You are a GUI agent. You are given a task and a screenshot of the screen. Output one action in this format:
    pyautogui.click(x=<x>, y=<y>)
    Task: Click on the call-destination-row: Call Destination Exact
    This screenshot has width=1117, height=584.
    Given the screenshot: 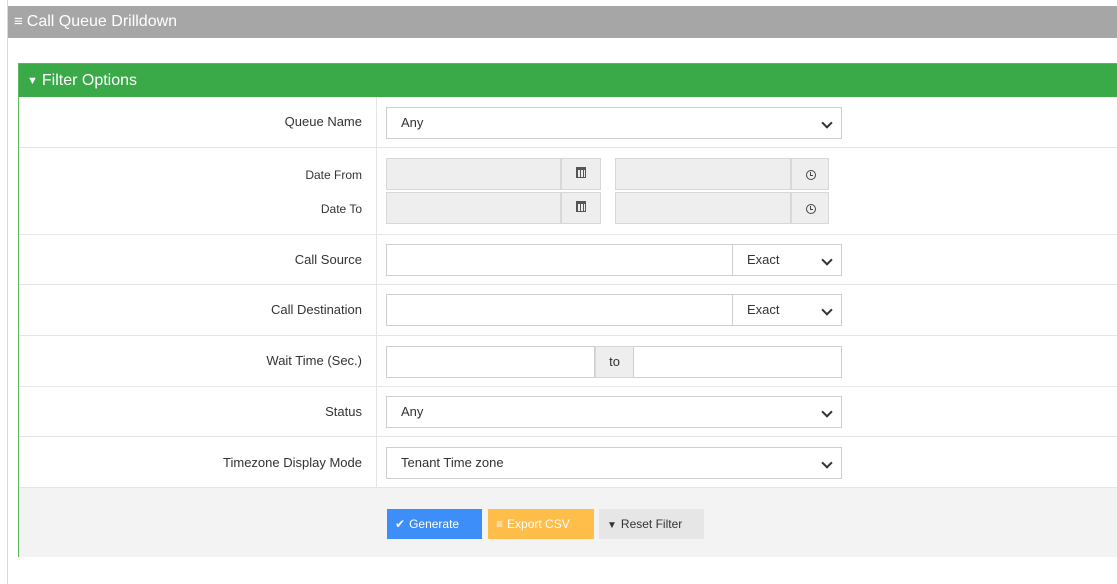 What is the action you would take?
    pyautogui.click(x=568, y=310)
    